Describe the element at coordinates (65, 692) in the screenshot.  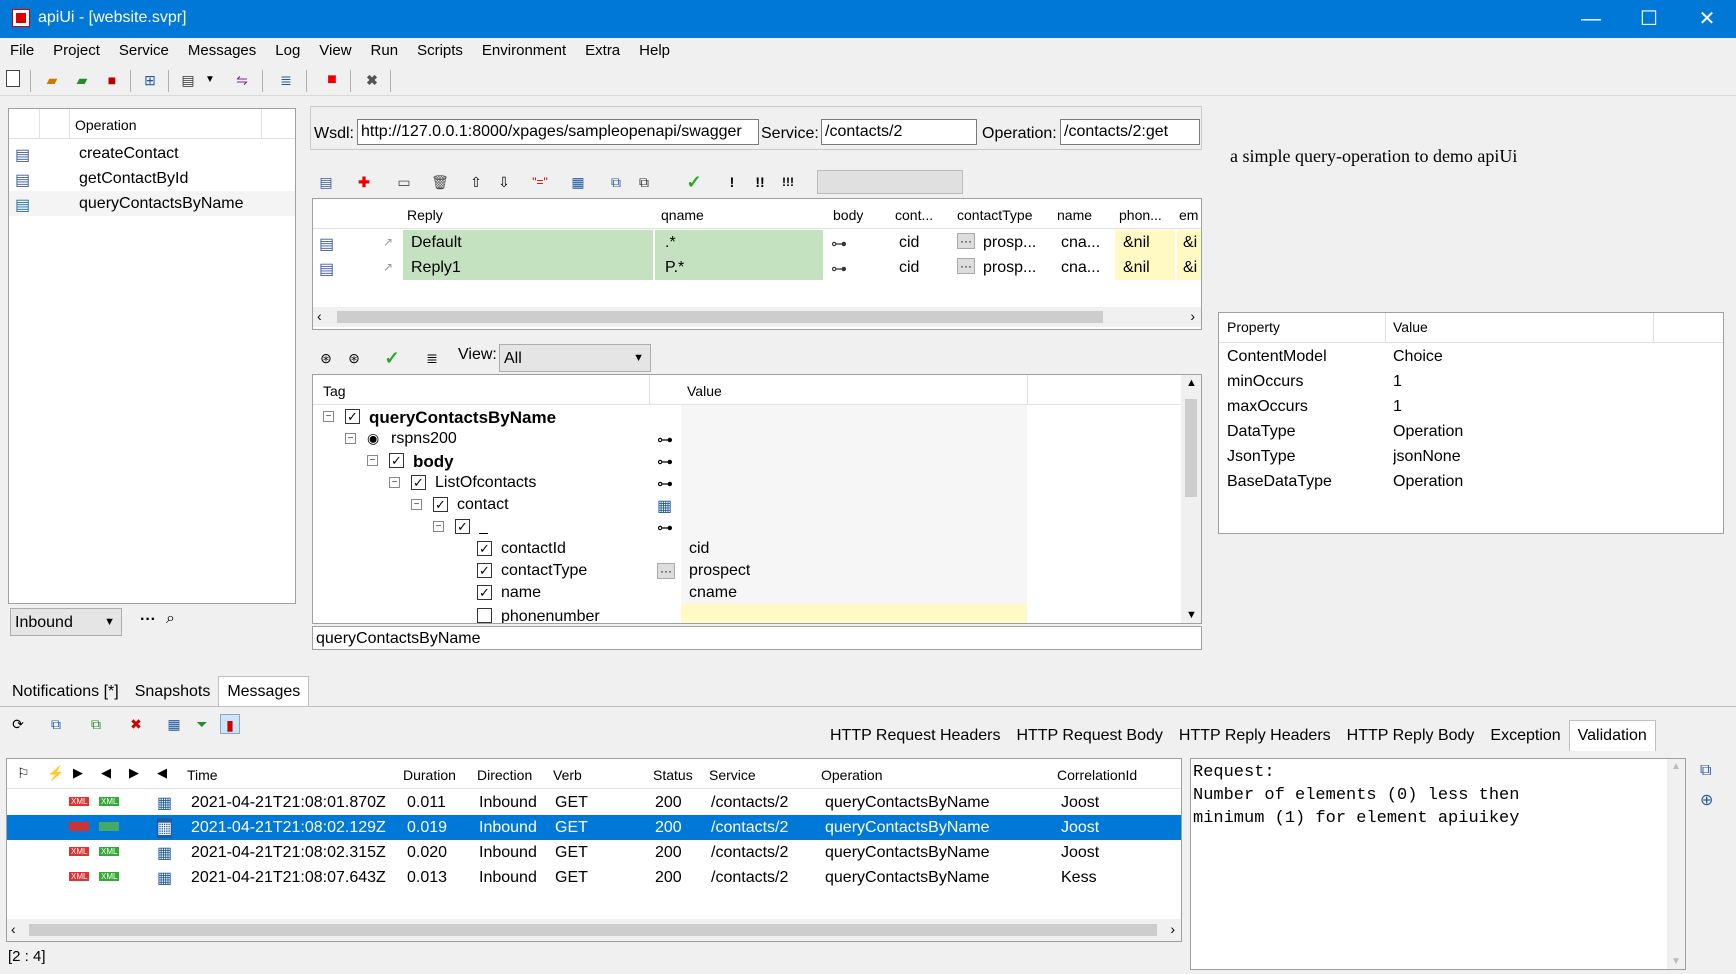
I see `tab-notifications: Notifications [*]` at that location.